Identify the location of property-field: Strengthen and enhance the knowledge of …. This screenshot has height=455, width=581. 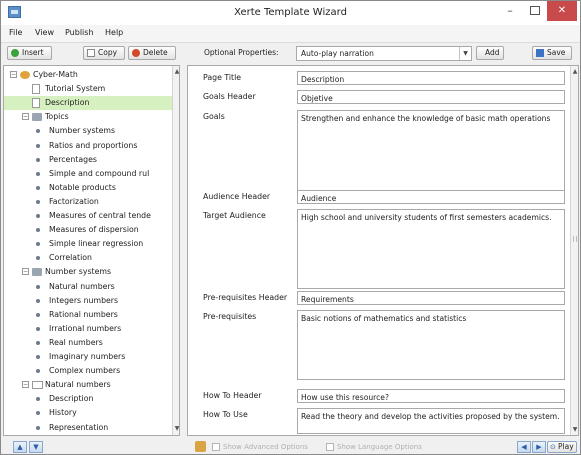
(431, 152).